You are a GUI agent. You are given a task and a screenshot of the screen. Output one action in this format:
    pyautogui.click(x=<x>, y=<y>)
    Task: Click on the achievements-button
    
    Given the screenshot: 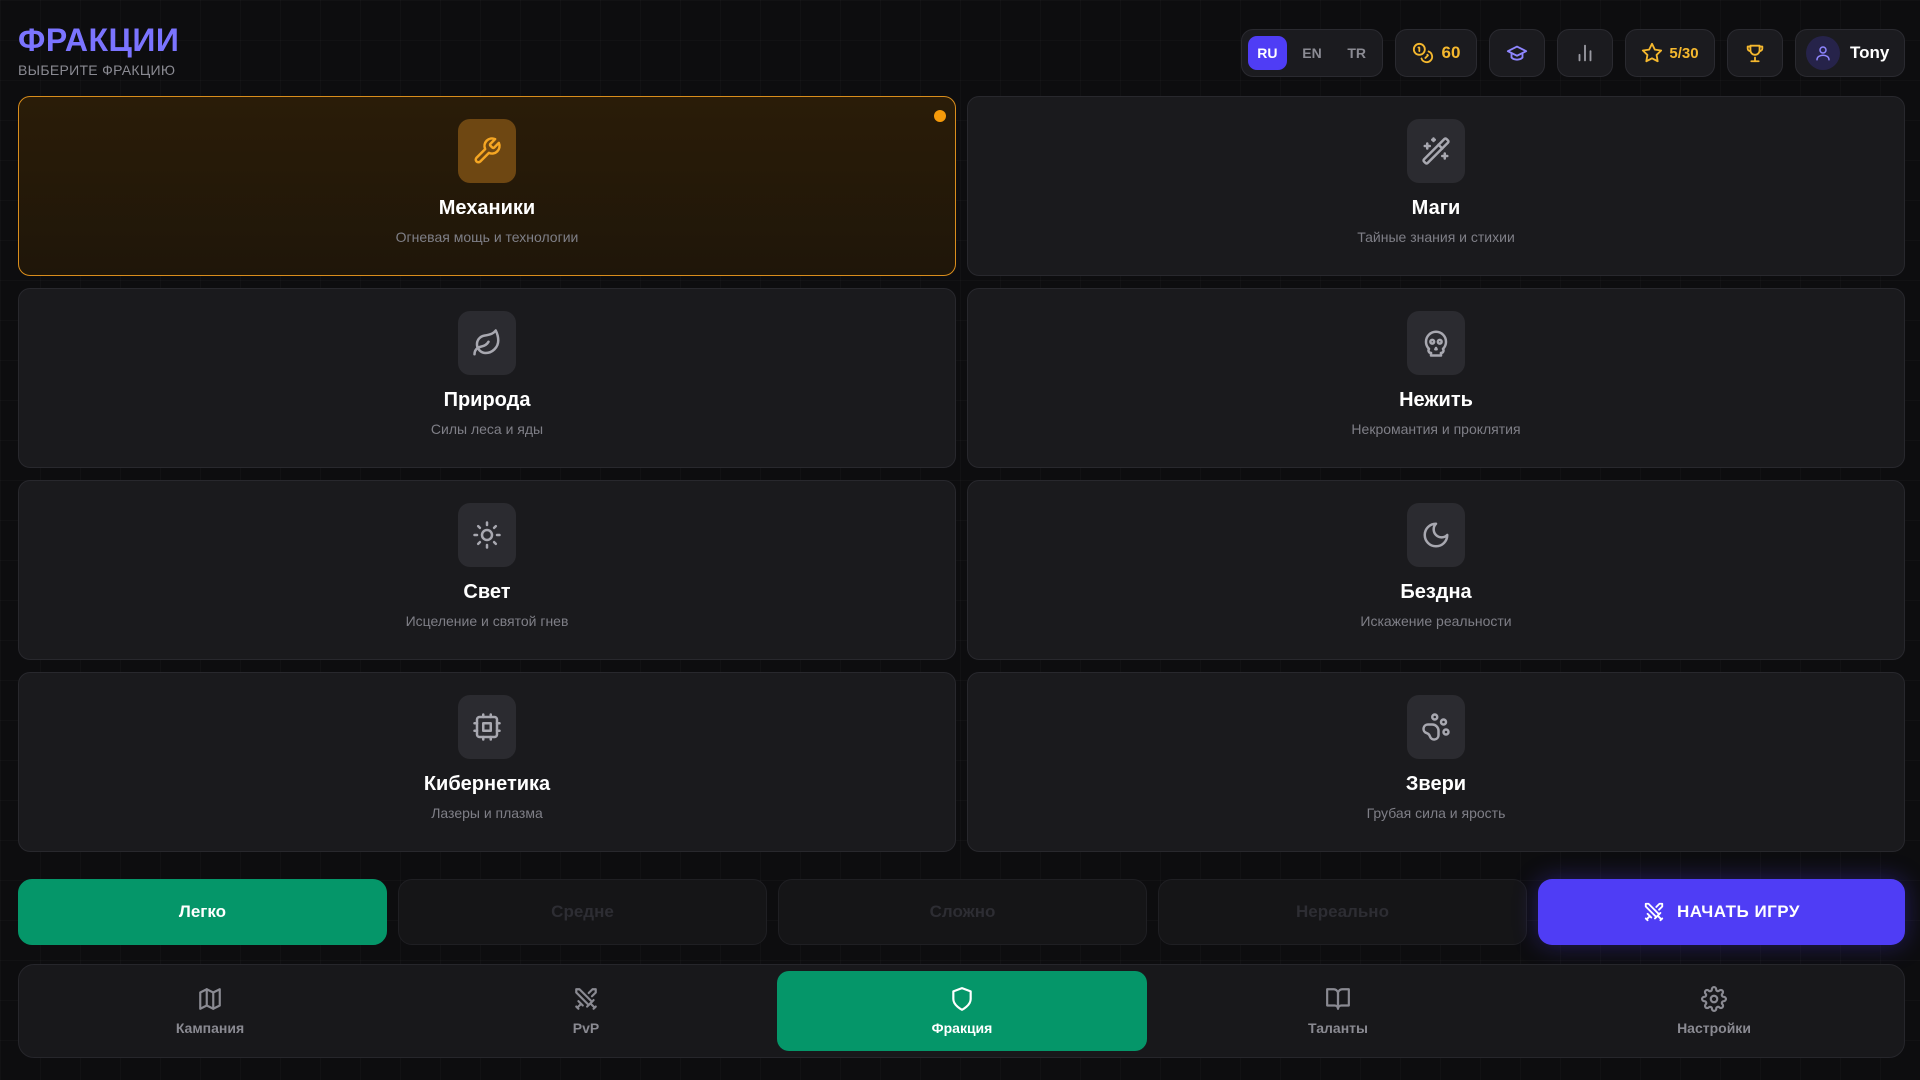 What is the action you would take?
    pyautogui.click(x=1755, y=53)
    